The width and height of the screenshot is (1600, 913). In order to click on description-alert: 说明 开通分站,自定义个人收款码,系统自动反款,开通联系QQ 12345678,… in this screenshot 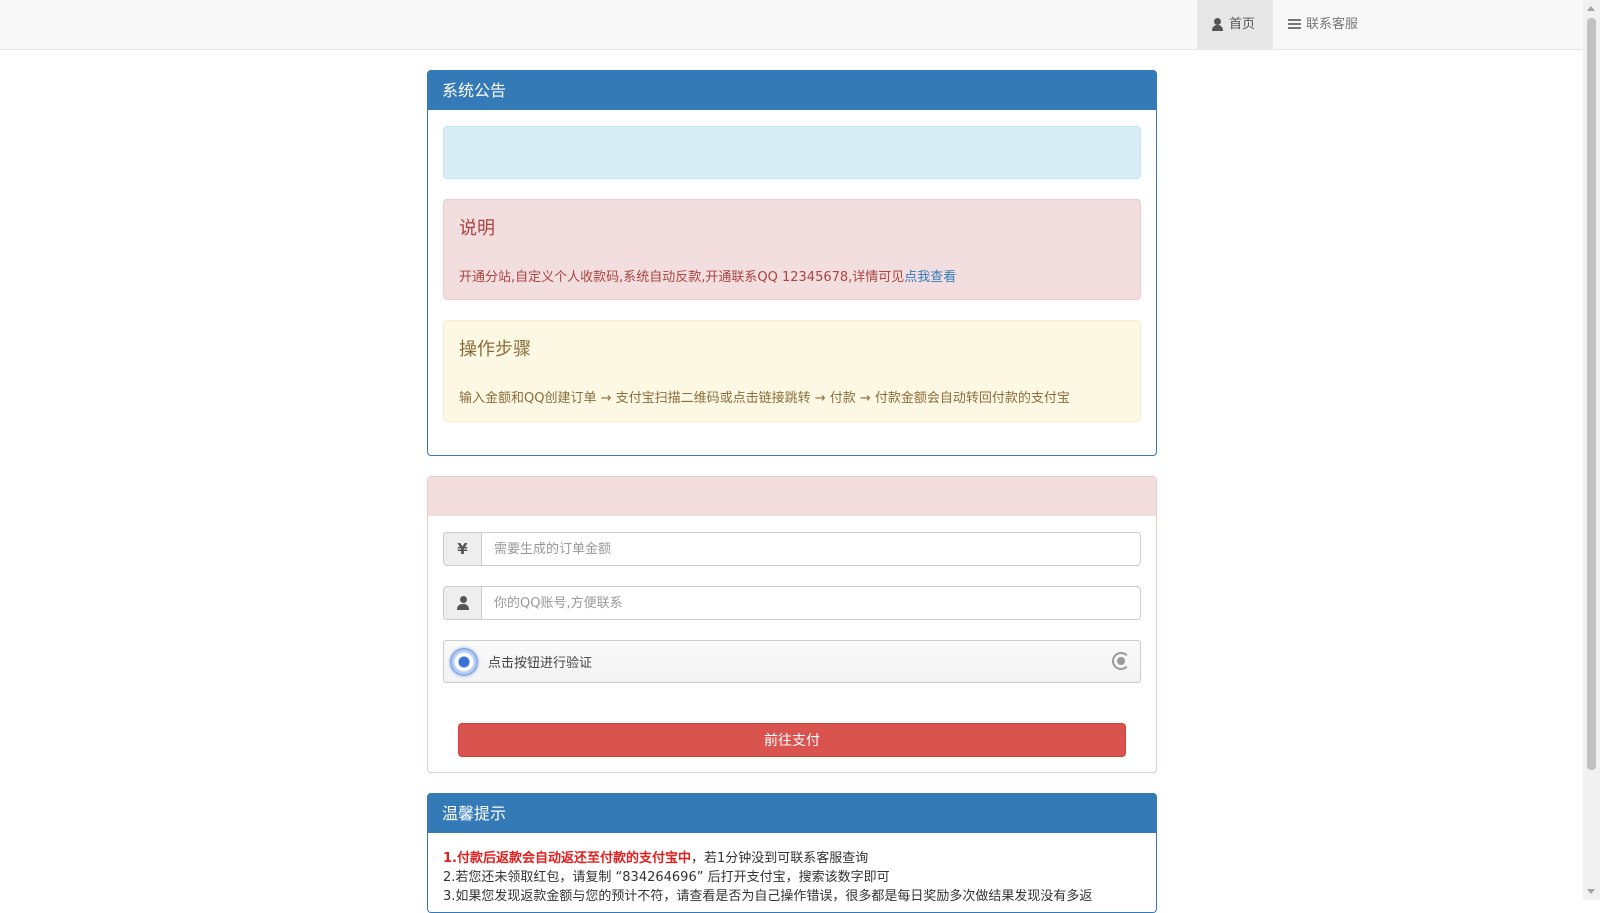, I will do `click(792, 249)`.